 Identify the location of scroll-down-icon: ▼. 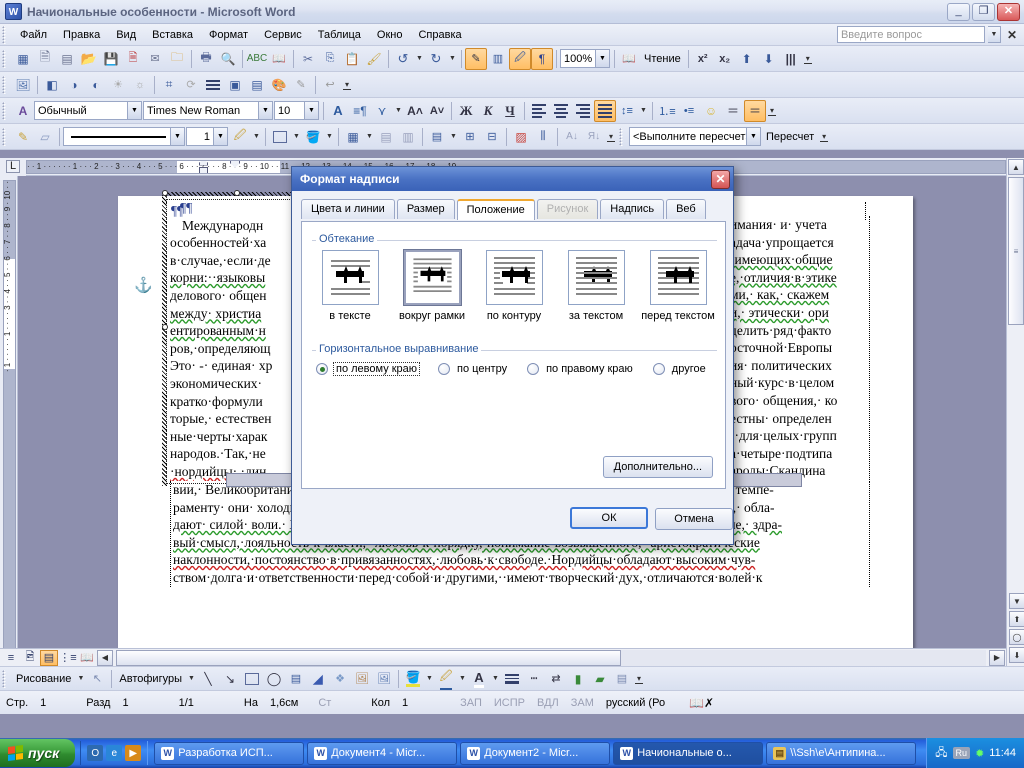
(1016, 601).